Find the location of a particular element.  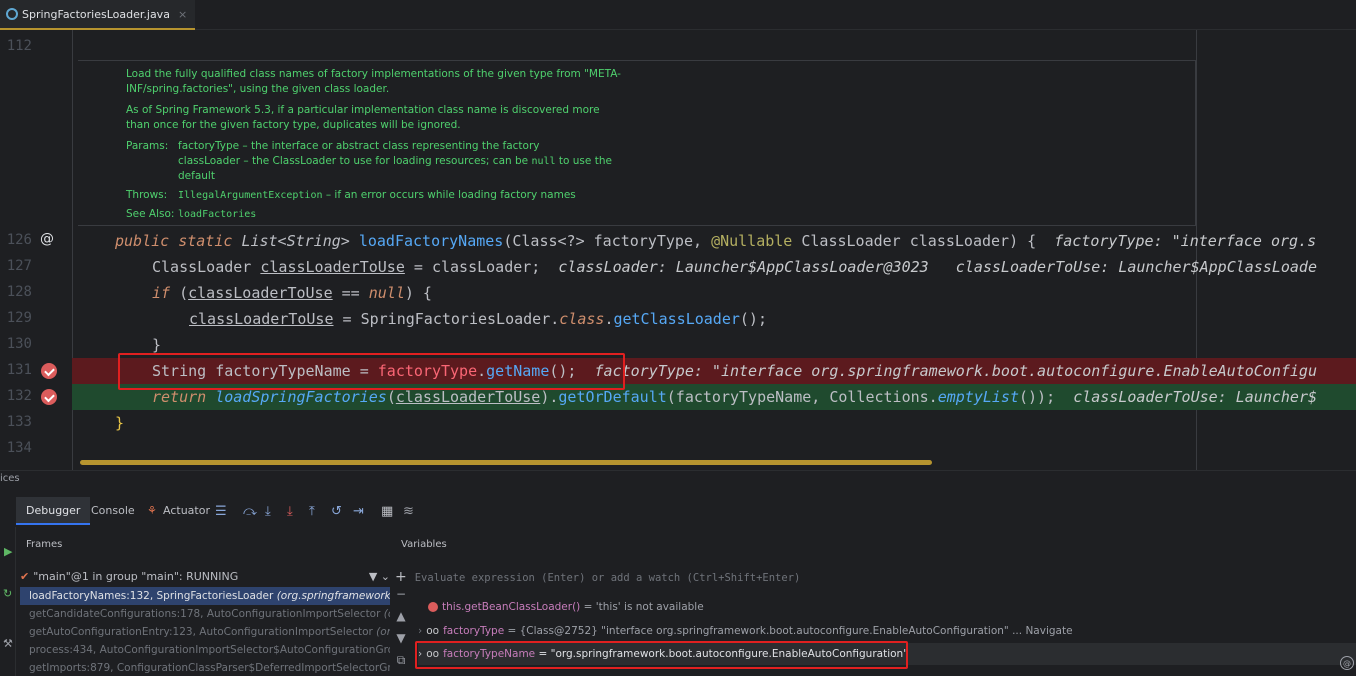

line-number: 134 is located at coordinates (19, 448).